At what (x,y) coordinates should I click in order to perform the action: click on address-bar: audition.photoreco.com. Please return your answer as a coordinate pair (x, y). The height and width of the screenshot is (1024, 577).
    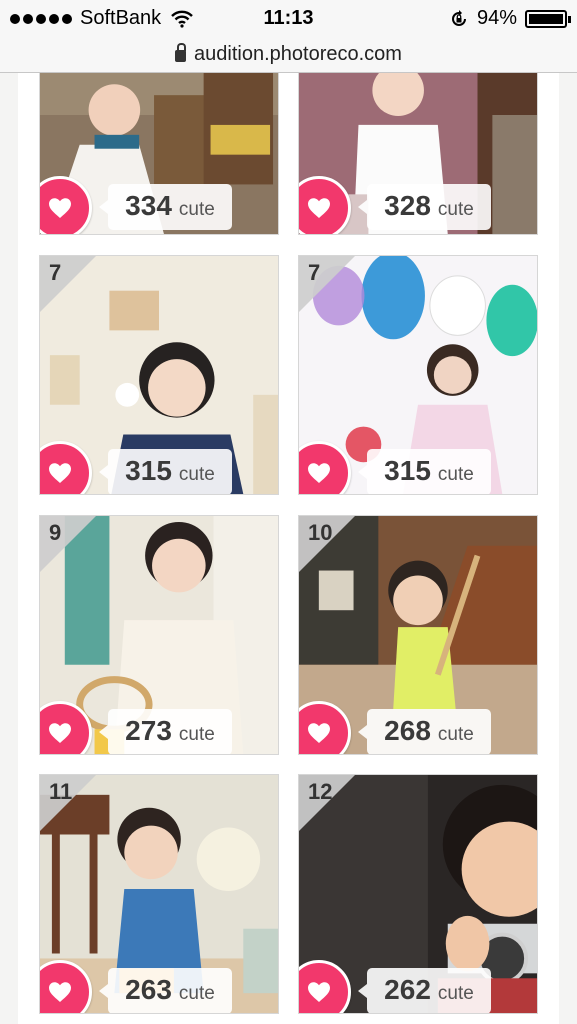
    Looking at the image, I should click on (288, 54).